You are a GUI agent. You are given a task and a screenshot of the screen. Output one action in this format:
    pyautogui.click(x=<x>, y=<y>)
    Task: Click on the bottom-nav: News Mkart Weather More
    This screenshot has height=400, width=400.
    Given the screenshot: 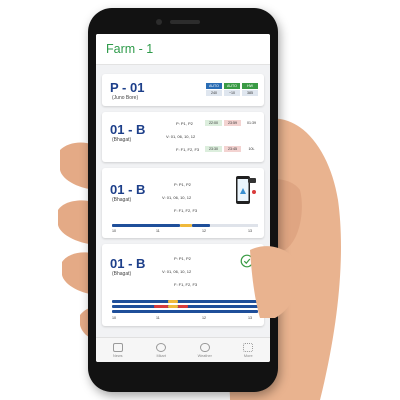 What is the action you would take?
    pyautogui.click(x=183, y=349)
    